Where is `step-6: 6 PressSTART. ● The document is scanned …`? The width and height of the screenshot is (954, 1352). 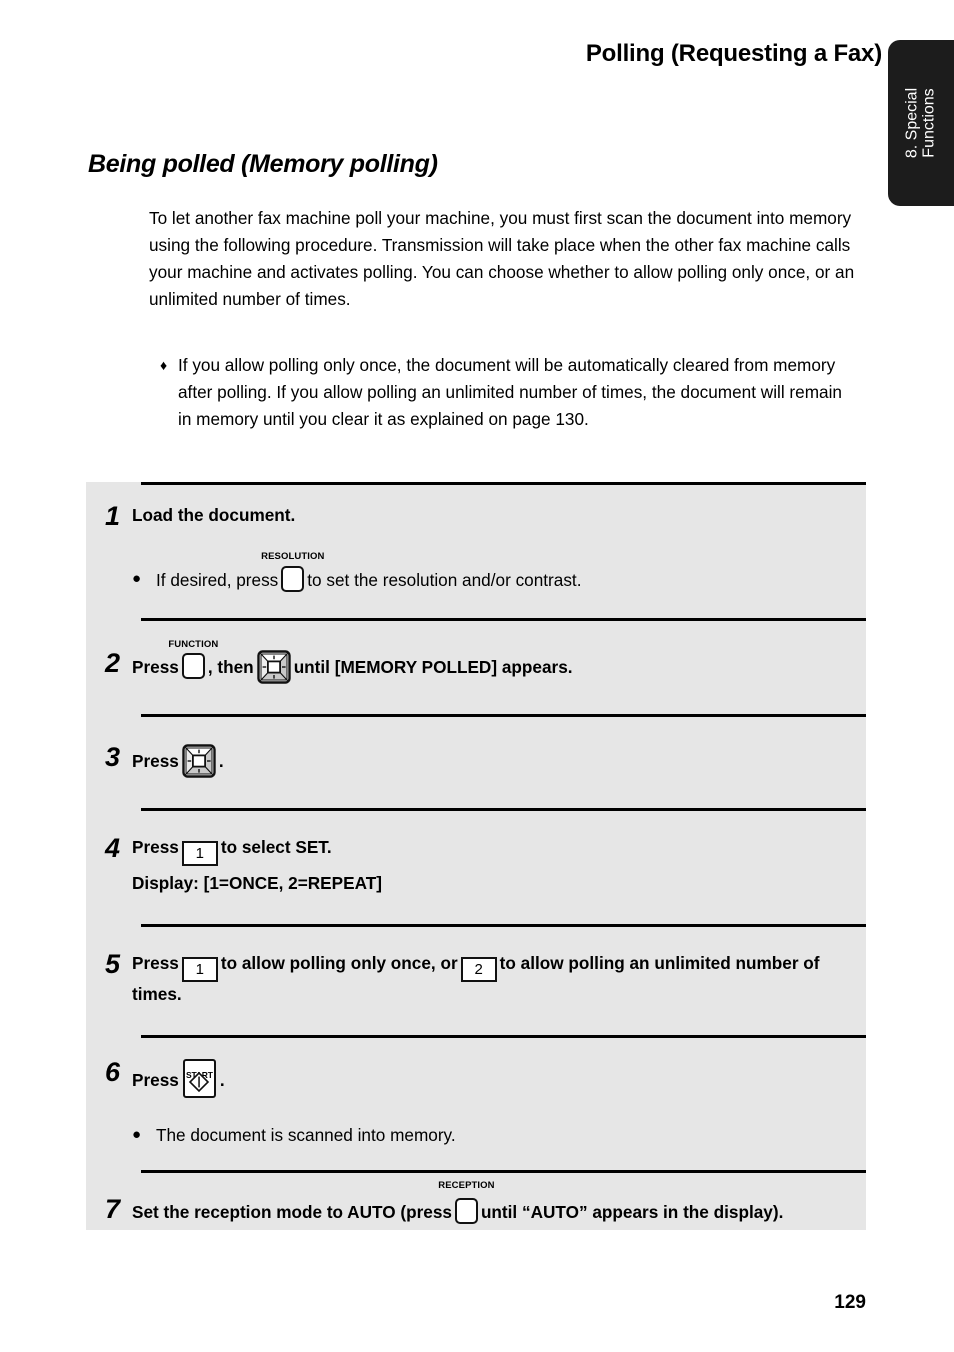
step-6: 6 PressSTART. ● The document is scanned … is located at coordinates (476, 1102).